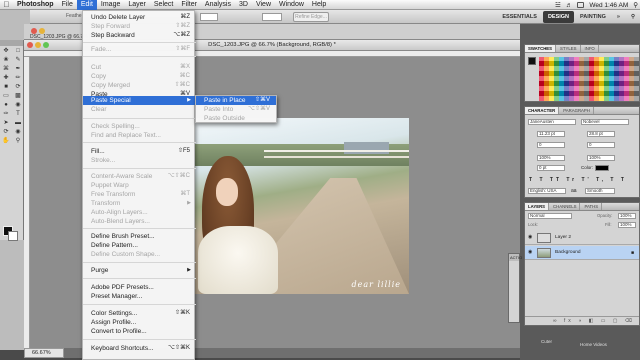  Describe the element at coordinates (519, 17) in the screenshot. I see `workspace-essentials: ESSENTIALS` at that location.